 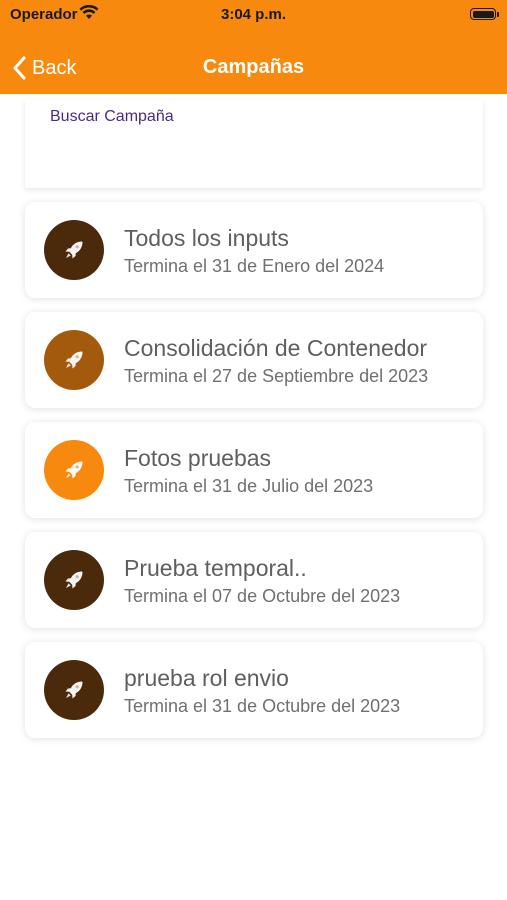 I want to click on page-title: Campañas, so click(x=253, y=67).